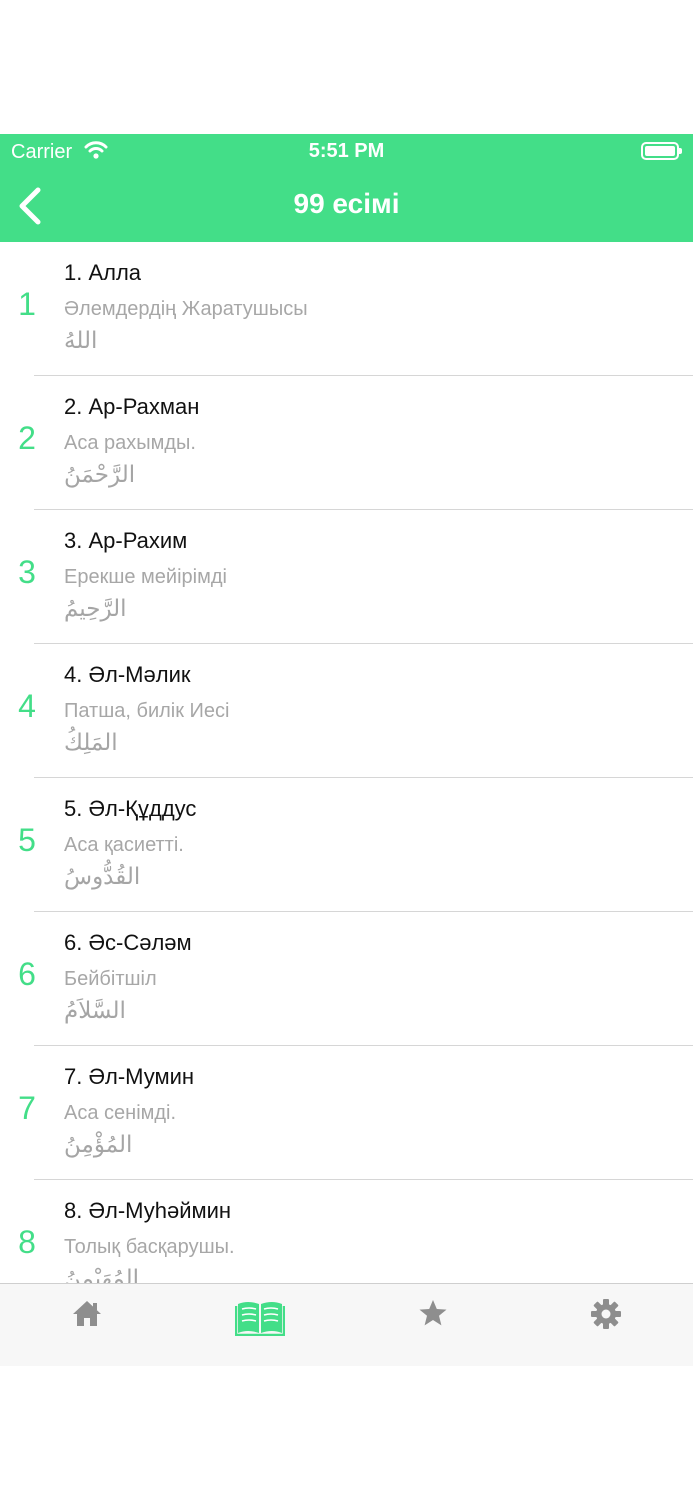 The width and height of the screenshot is (693, 1500). I want to click on list-item: 5 5. Әл-Құддус Аса қасиетті. القُدُّوسُ, so click(355, 845).